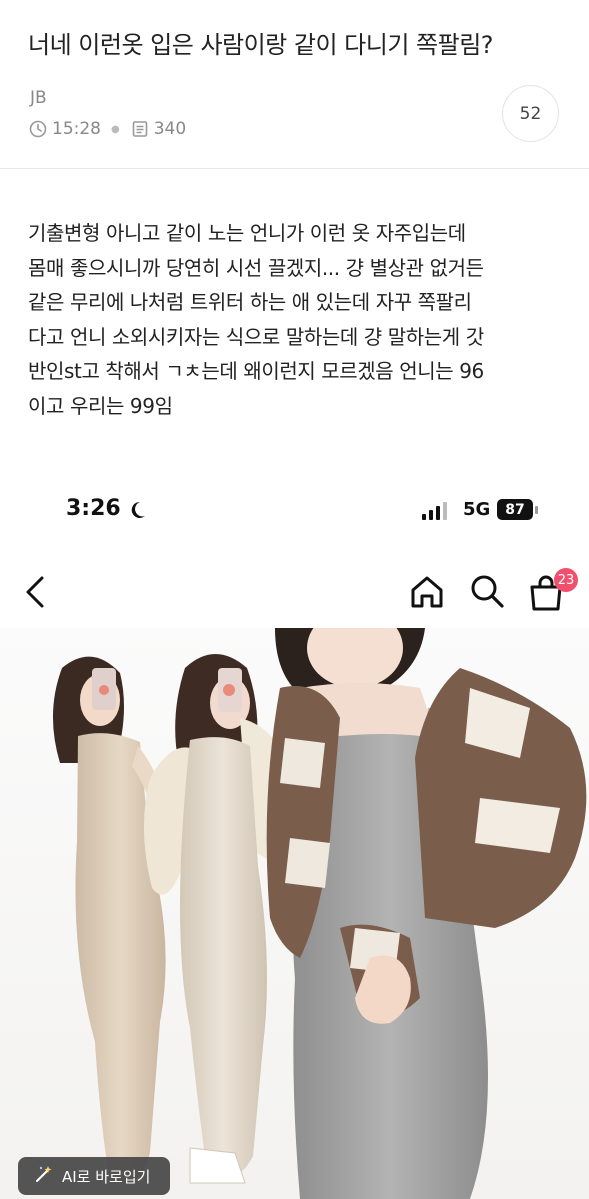 The width and height of the screenshot is (589, 1199). I want to click on clock-icon, so click(38, 129).